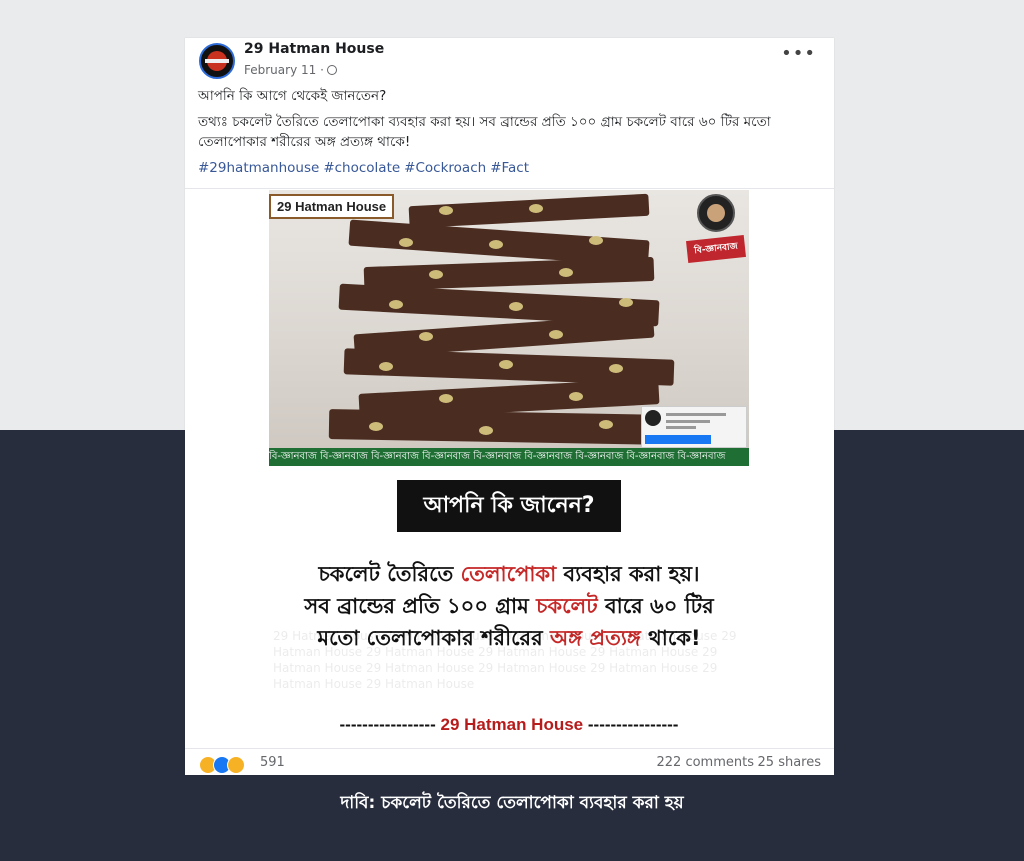 Image resolution: width=1024 pixels, height=861 pixels. Describe the element at coordinates (509, 506) in the screenshot. I see `question-heading: আপনি কি জানেন?` at that location.